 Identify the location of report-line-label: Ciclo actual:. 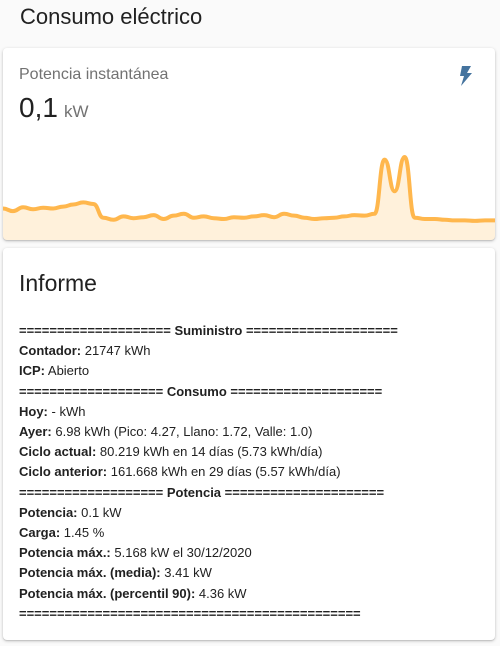
(58, 452).